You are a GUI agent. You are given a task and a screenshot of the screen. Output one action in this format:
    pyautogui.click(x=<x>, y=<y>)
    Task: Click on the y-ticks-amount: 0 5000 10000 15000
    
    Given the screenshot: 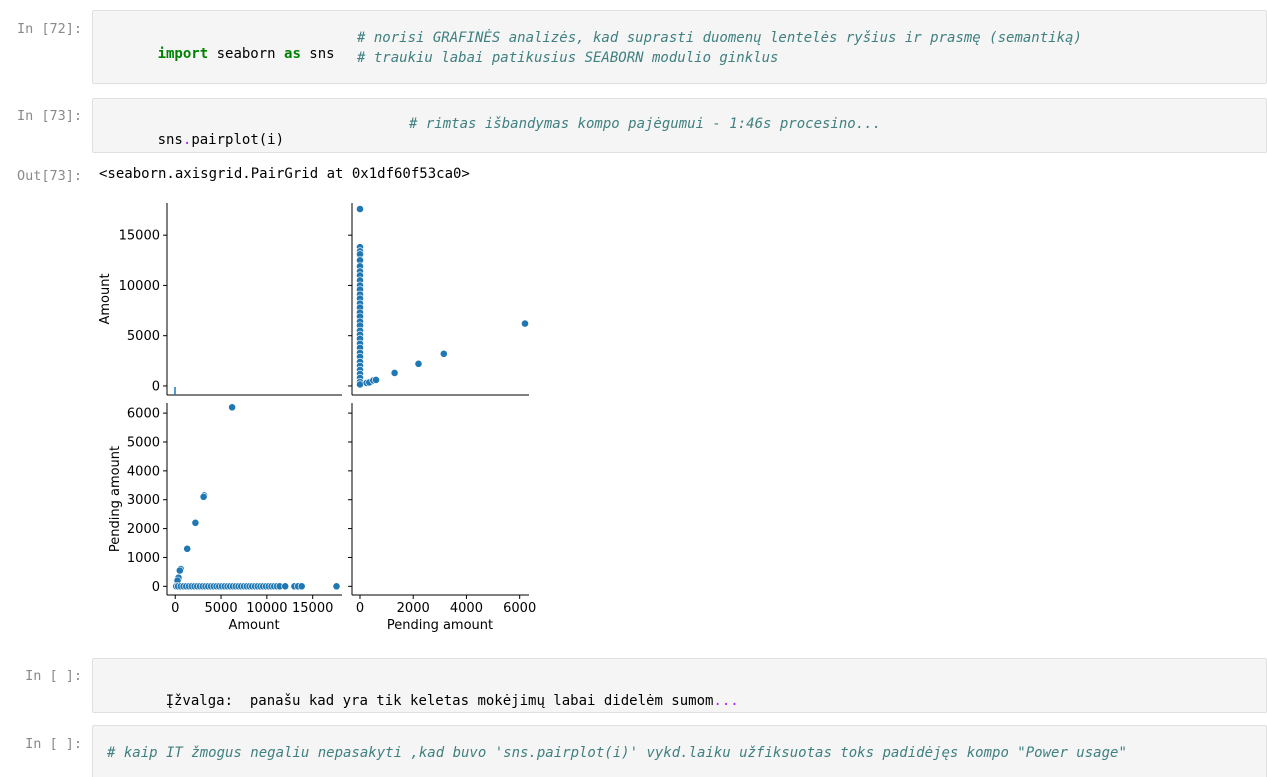 What is the action you would take?
    pyautogui.click(x=143, y=311)
    